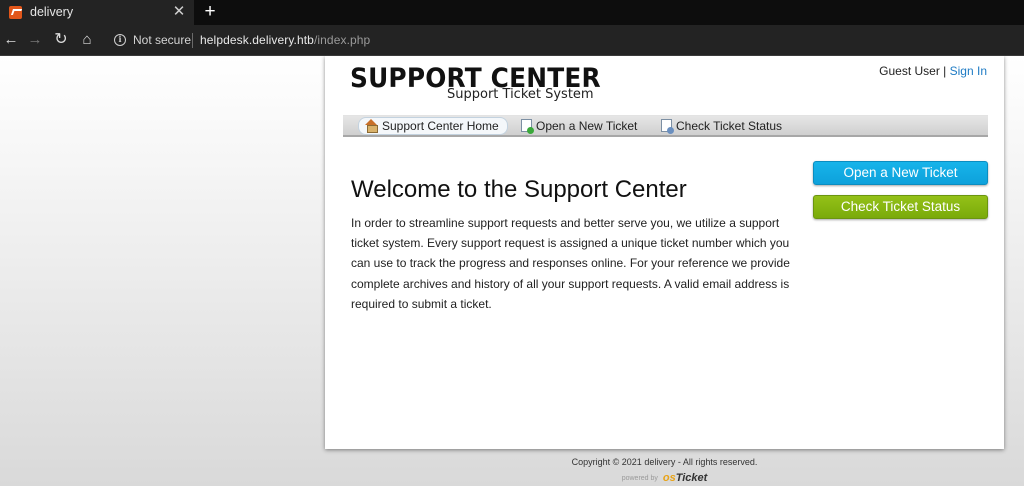  Describe the element at coordinates (968, 71) in the screenshot. I see `sign-in-link: Sign In` at that location.